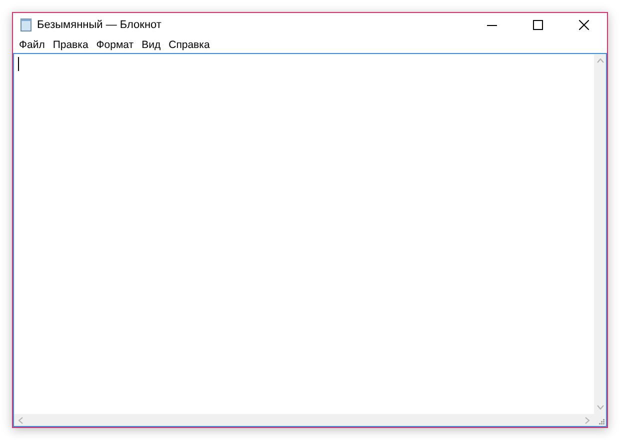  What do you see at coordinates (115, 45) in the screenshot?
I see `menu-item: Формат` at bounding box center [115, 45].